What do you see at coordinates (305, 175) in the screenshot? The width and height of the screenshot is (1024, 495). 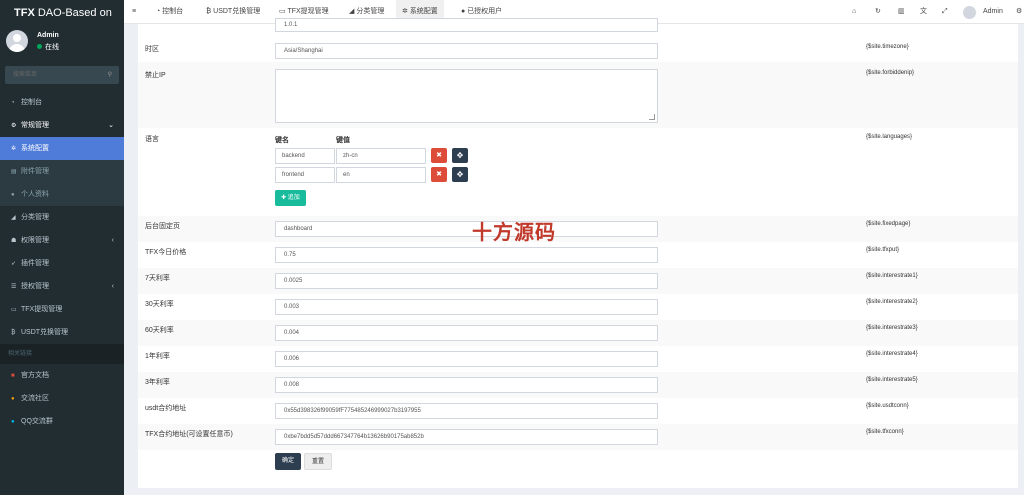 I see `language-key-input: frontend` at bounding box center [305, 175].